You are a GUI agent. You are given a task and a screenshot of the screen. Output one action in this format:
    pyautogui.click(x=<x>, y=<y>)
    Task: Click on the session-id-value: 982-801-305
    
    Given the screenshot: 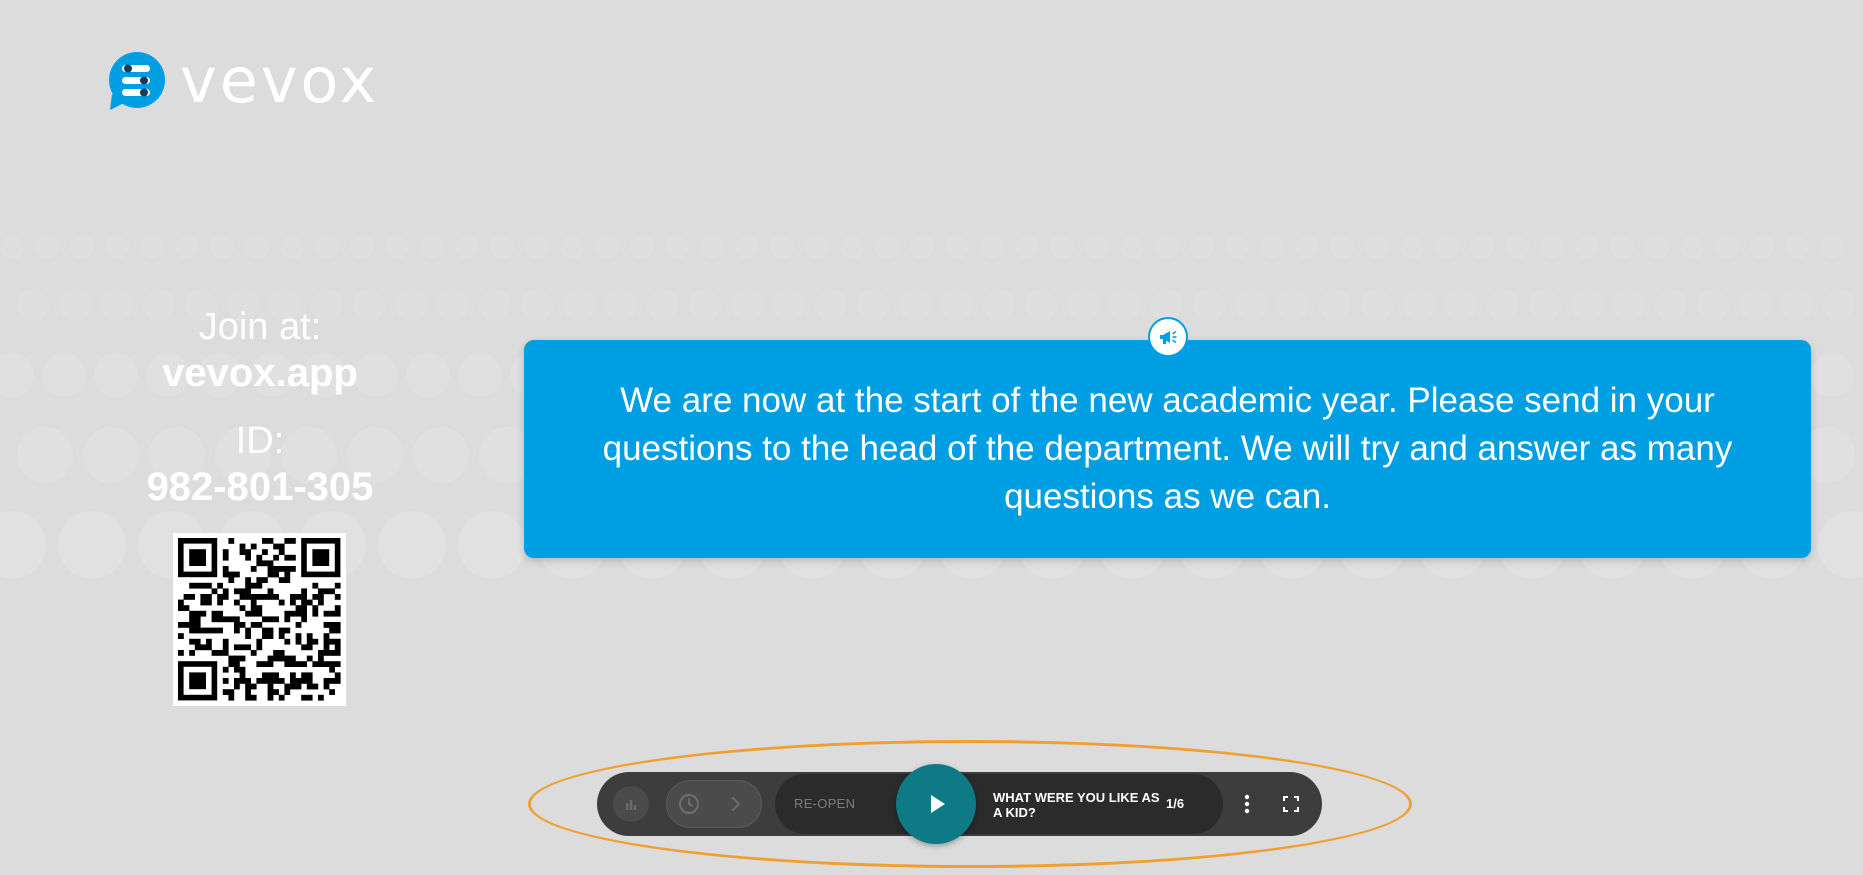 What is the action you would take?
    pyautogui.click(x=260, y=487)
    